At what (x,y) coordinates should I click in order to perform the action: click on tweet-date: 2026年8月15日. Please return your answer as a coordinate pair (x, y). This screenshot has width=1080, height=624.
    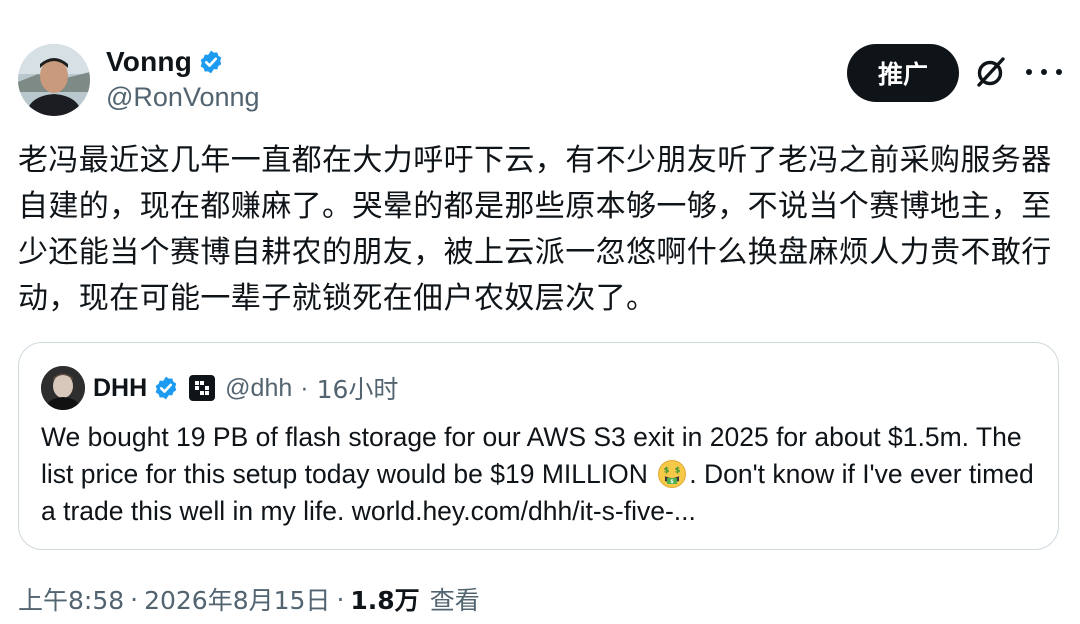
    Looking at the image, I should click on (237, 599).